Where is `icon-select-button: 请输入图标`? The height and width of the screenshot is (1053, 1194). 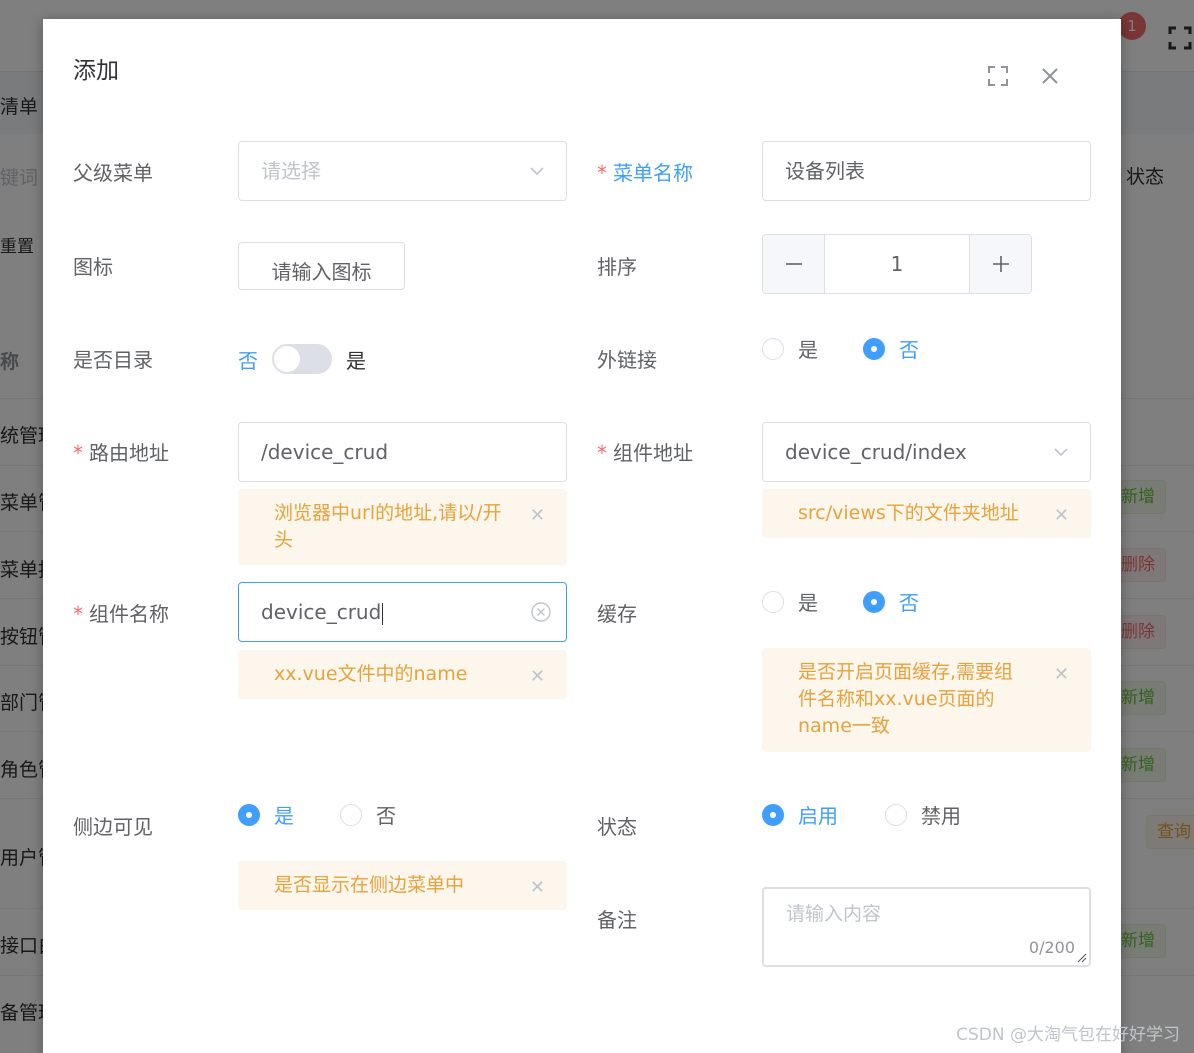 icon-select-button: 请输入图标 is located at coordinates (321, 266).